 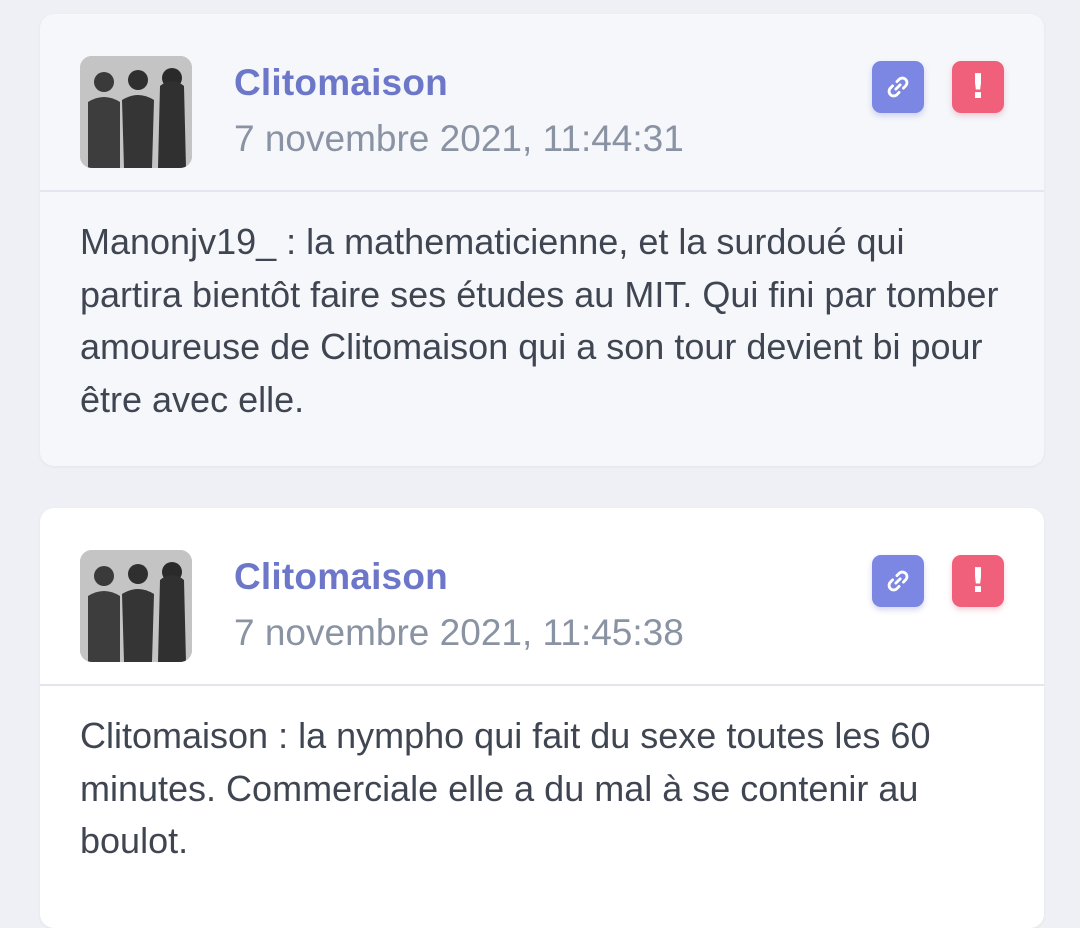 I want to click on post-timestamp: 7 novembre 2021, 11:44:31, so click(x=459, y=138).